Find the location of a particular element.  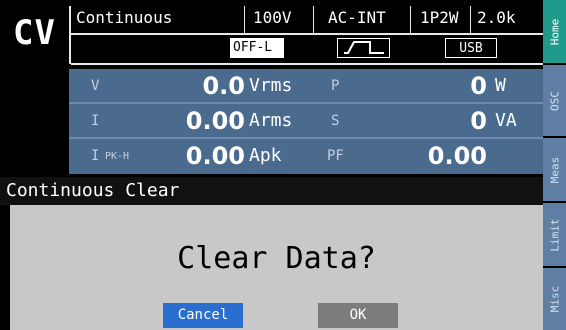

ok-button: OK is located at coordinates (358, 315).